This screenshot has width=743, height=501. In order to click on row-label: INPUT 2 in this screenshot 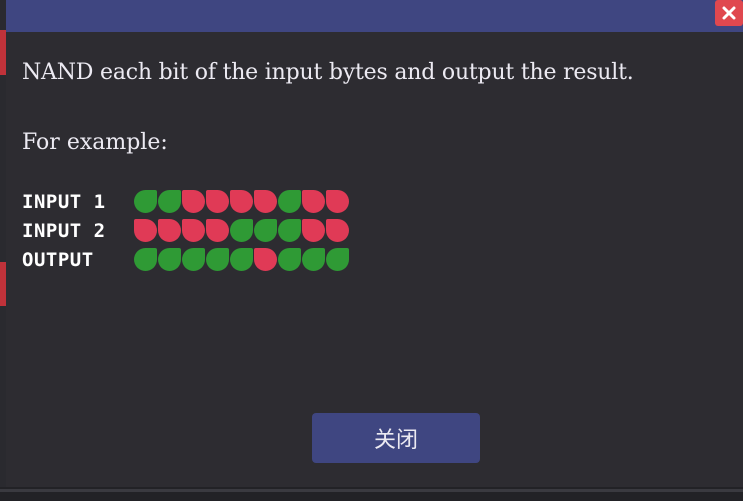, I will do `click(64, 230)`.